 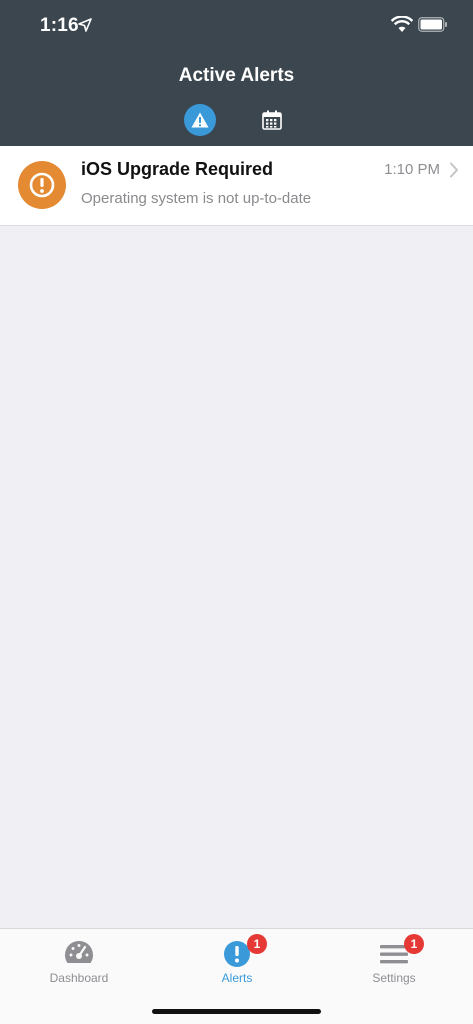 I want to click on home-indicator, so click(x=236, y=1011).